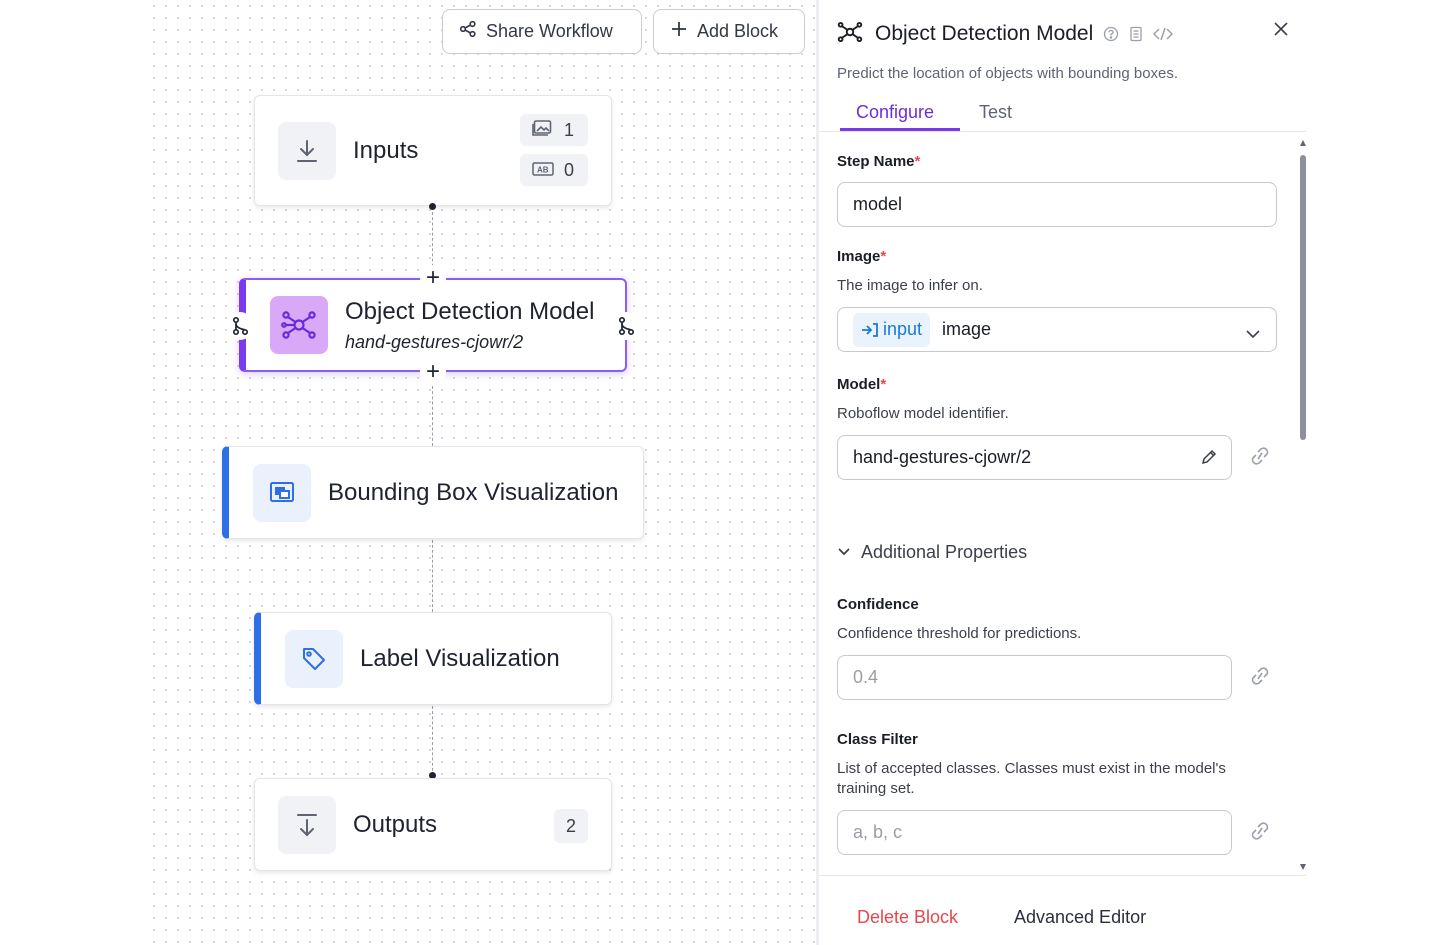 The width and height of the screenshot is (1439, 945). Describe the element at coordinates (433, 278) in the screenshot. I see `insert-block-above-button: +` at that location.